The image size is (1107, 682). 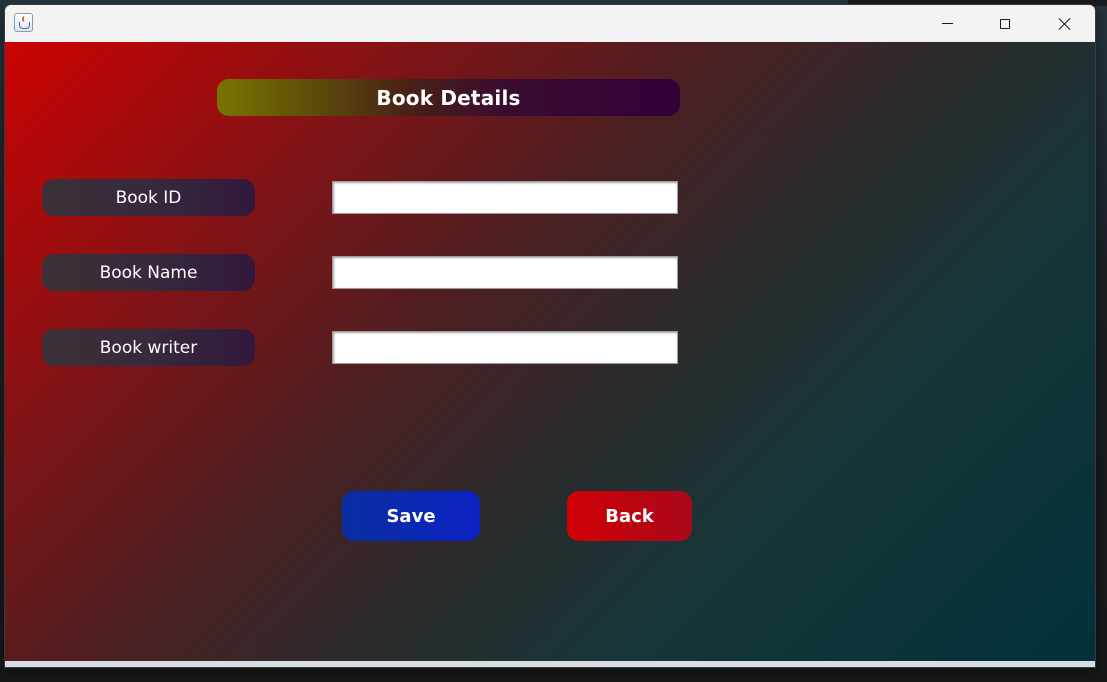 I want to click on minimize-icon, so click(x=947, y=23).